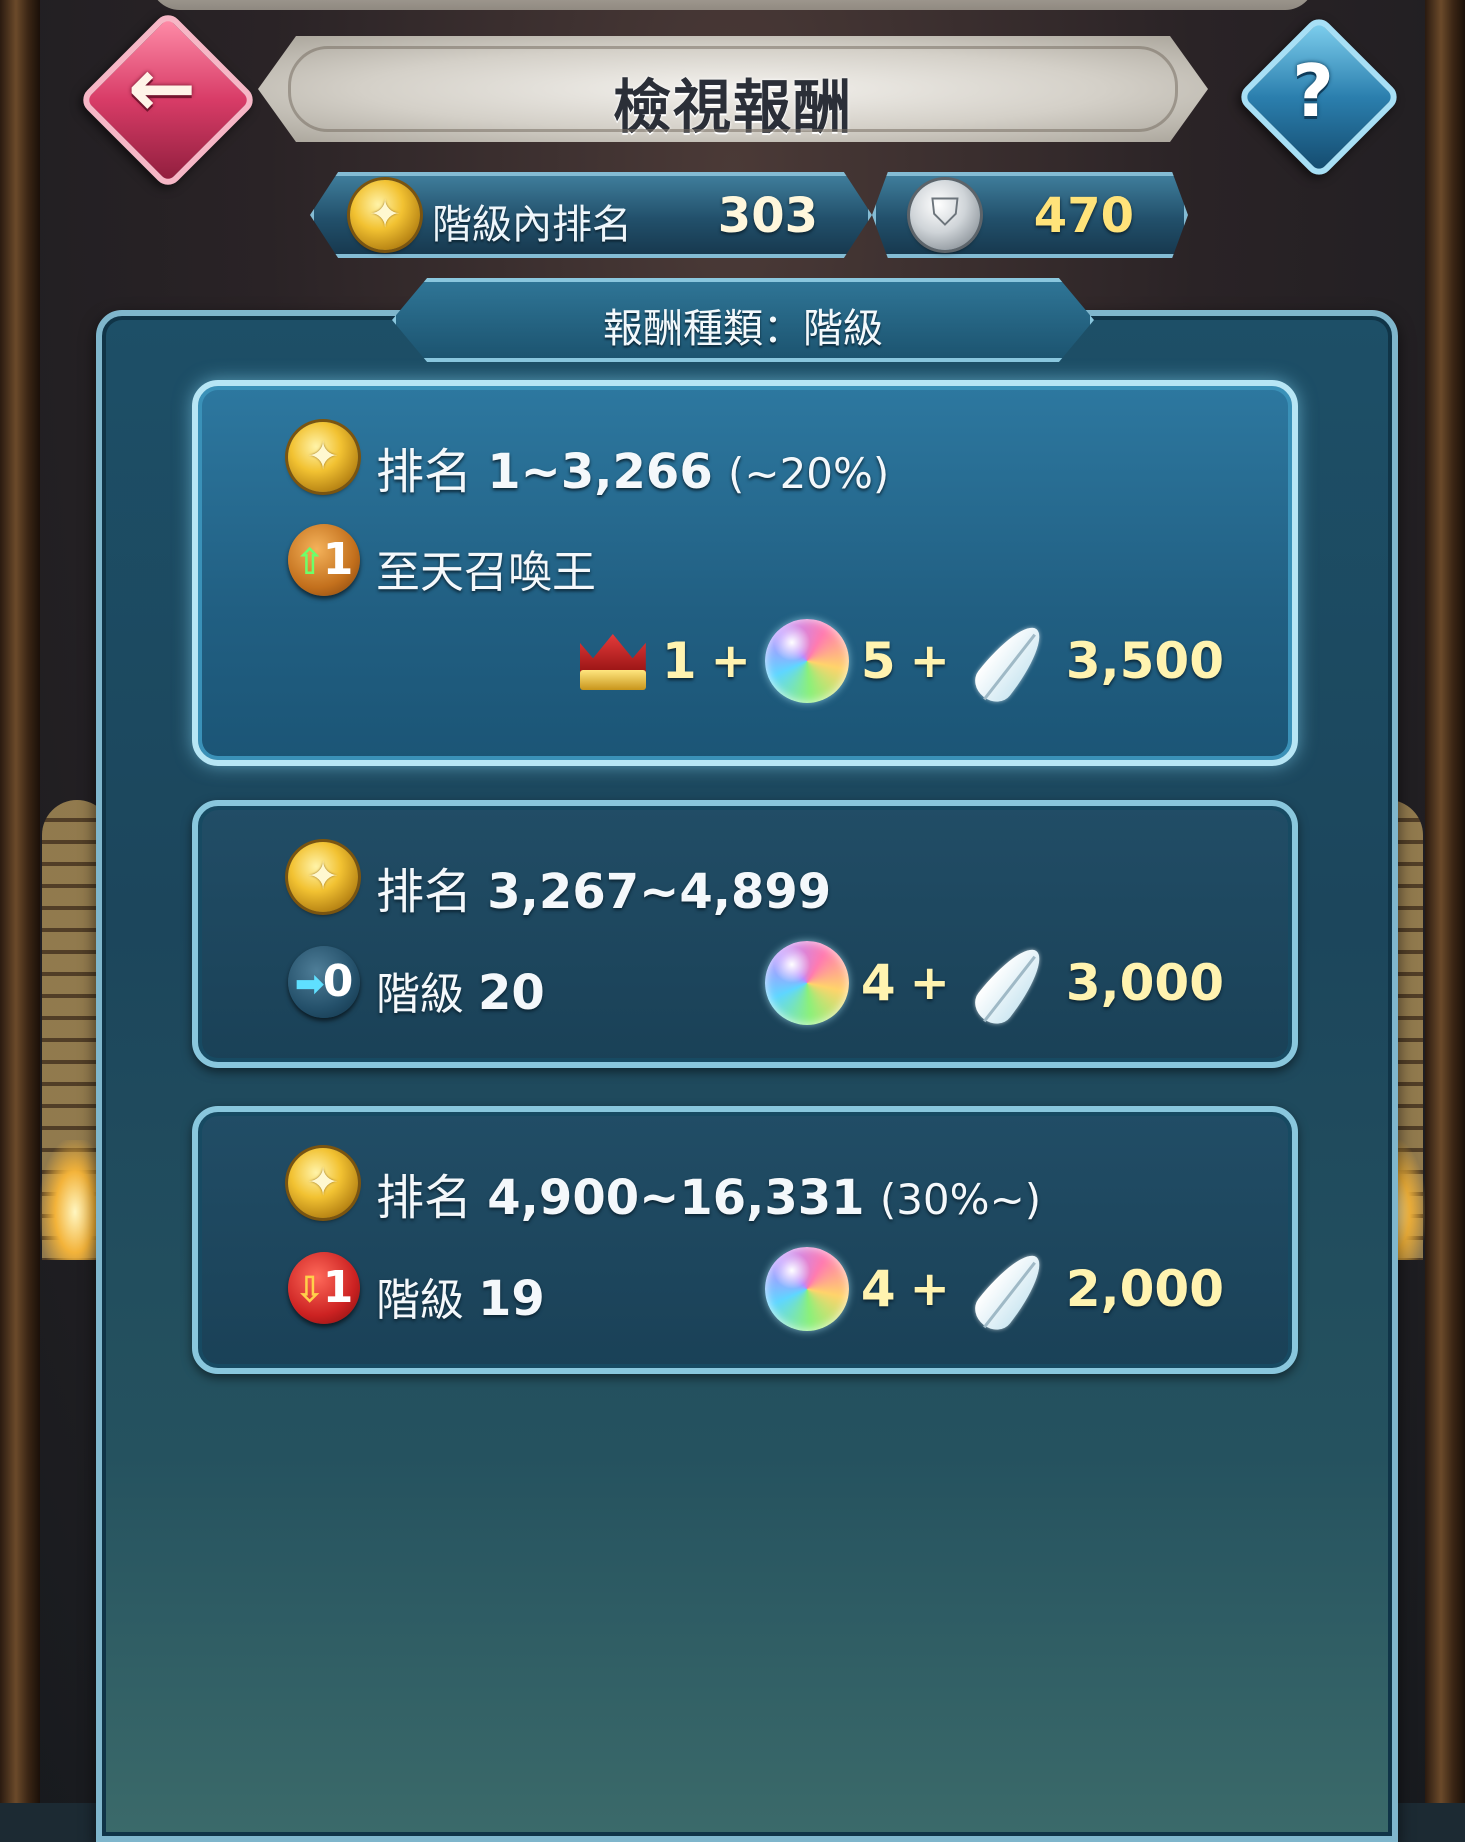 This screenshot has width=1465, height=1842. Describe the element at coordinates (613, 661) in the screenshot. I see `crown-icon` at that location.